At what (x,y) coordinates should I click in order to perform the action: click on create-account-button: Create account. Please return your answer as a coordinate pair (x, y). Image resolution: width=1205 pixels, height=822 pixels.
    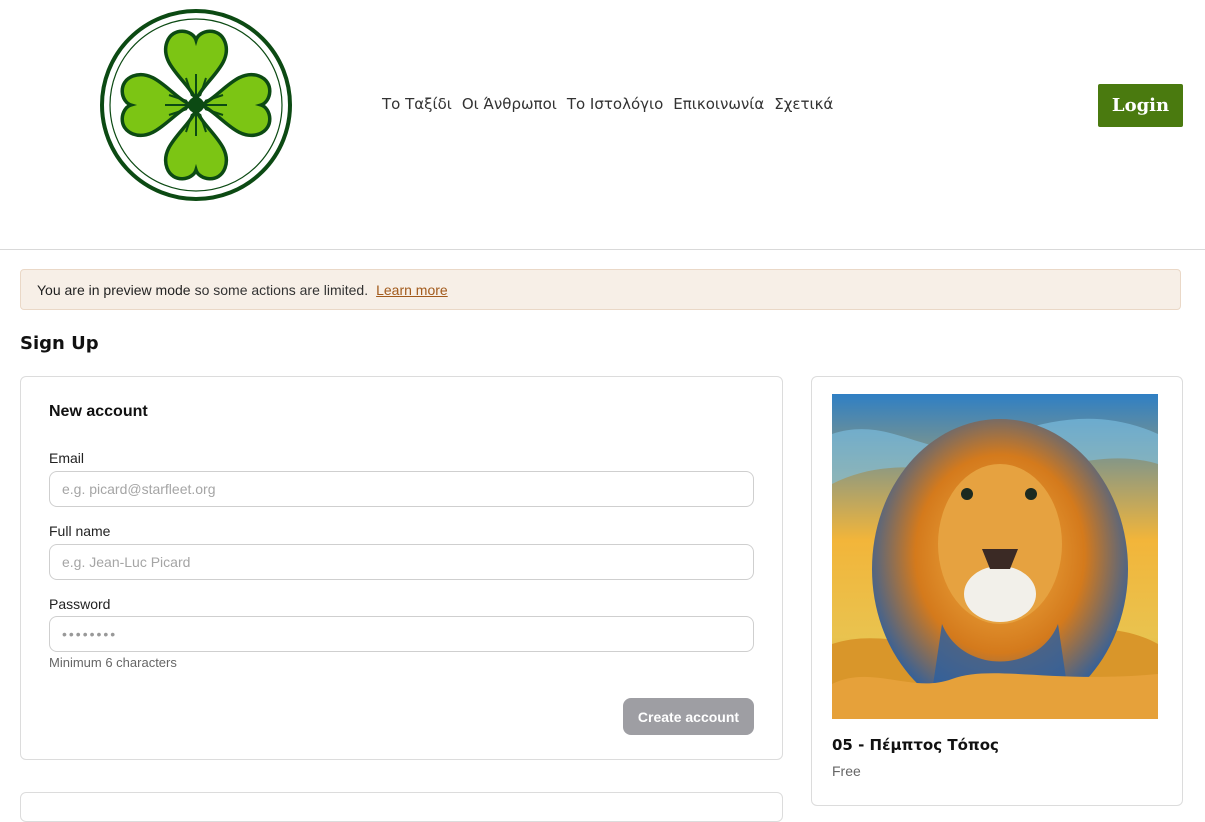
    Looking at the image, I should click on (688, 716).